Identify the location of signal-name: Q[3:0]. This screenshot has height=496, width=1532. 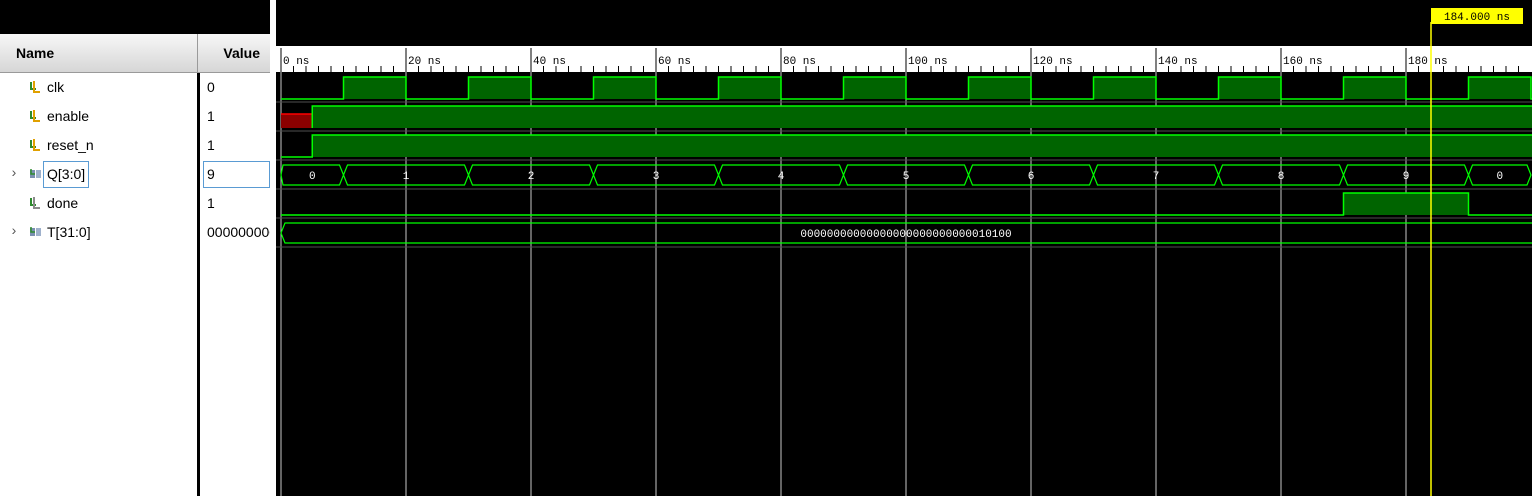
(66, 174).